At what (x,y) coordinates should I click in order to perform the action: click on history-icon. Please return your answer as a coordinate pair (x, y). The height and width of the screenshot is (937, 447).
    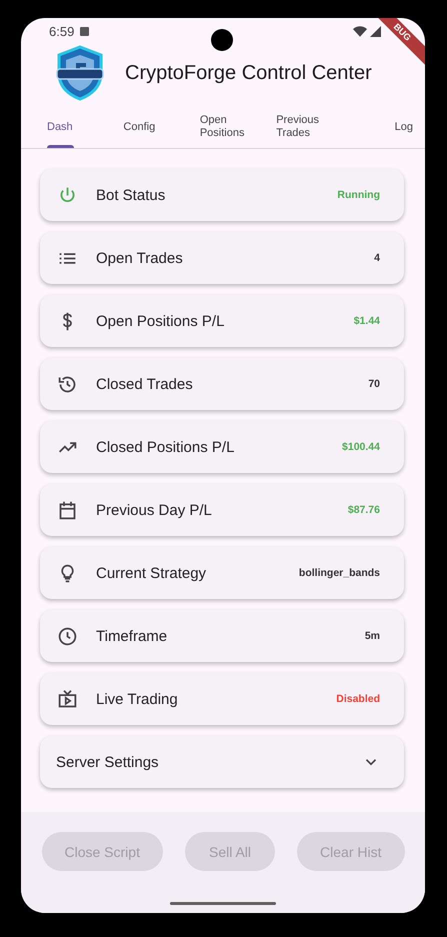
    Looking at the image, I should click on (67, 384).